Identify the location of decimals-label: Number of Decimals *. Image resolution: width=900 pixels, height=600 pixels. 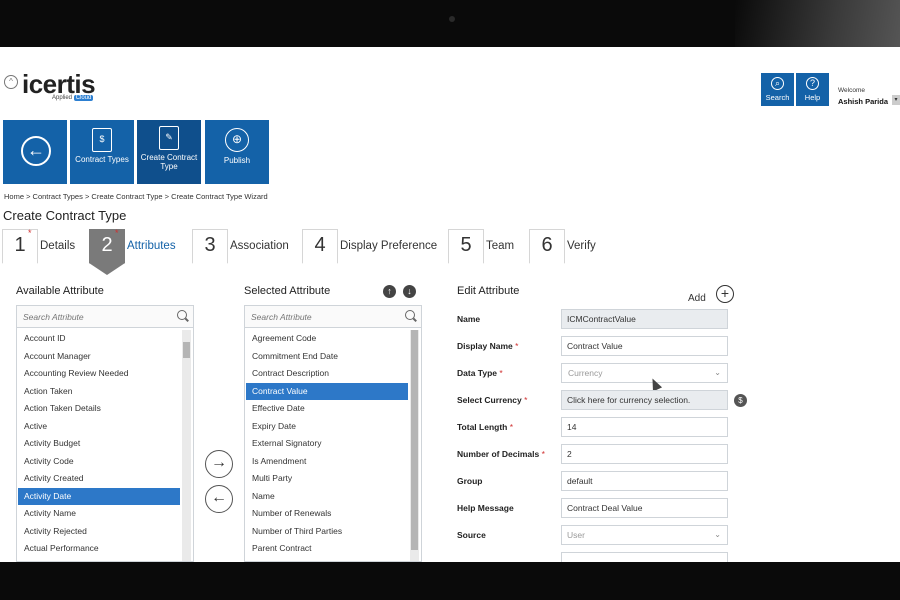
(501, 454).